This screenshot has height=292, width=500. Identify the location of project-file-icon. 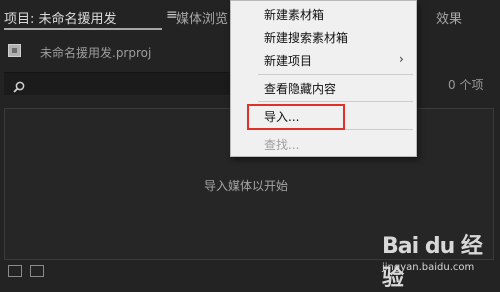
(14, 50).